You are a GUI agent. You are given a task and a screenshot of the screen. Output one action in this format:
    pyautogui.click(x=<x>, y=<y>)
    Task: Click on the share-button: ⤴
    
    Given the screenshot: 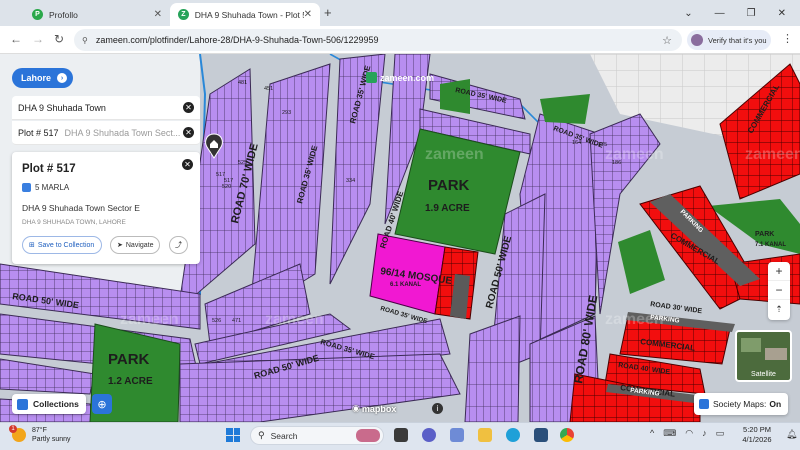 What is the action you would take?
    pyautogui.click(x=178, y=245)
    